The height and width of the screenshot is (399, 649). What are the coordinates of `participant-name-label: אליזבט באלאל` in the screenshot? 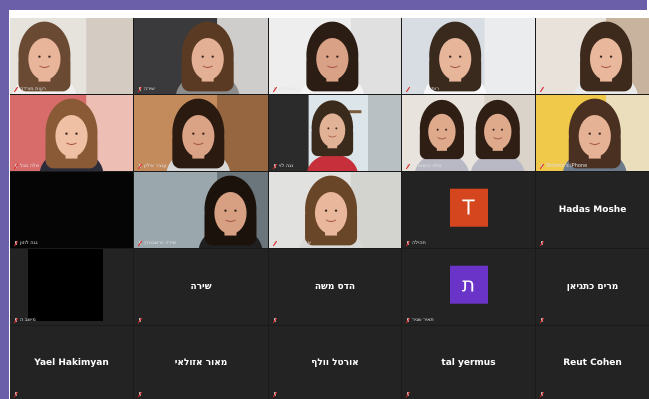 It's located at (292, 243).